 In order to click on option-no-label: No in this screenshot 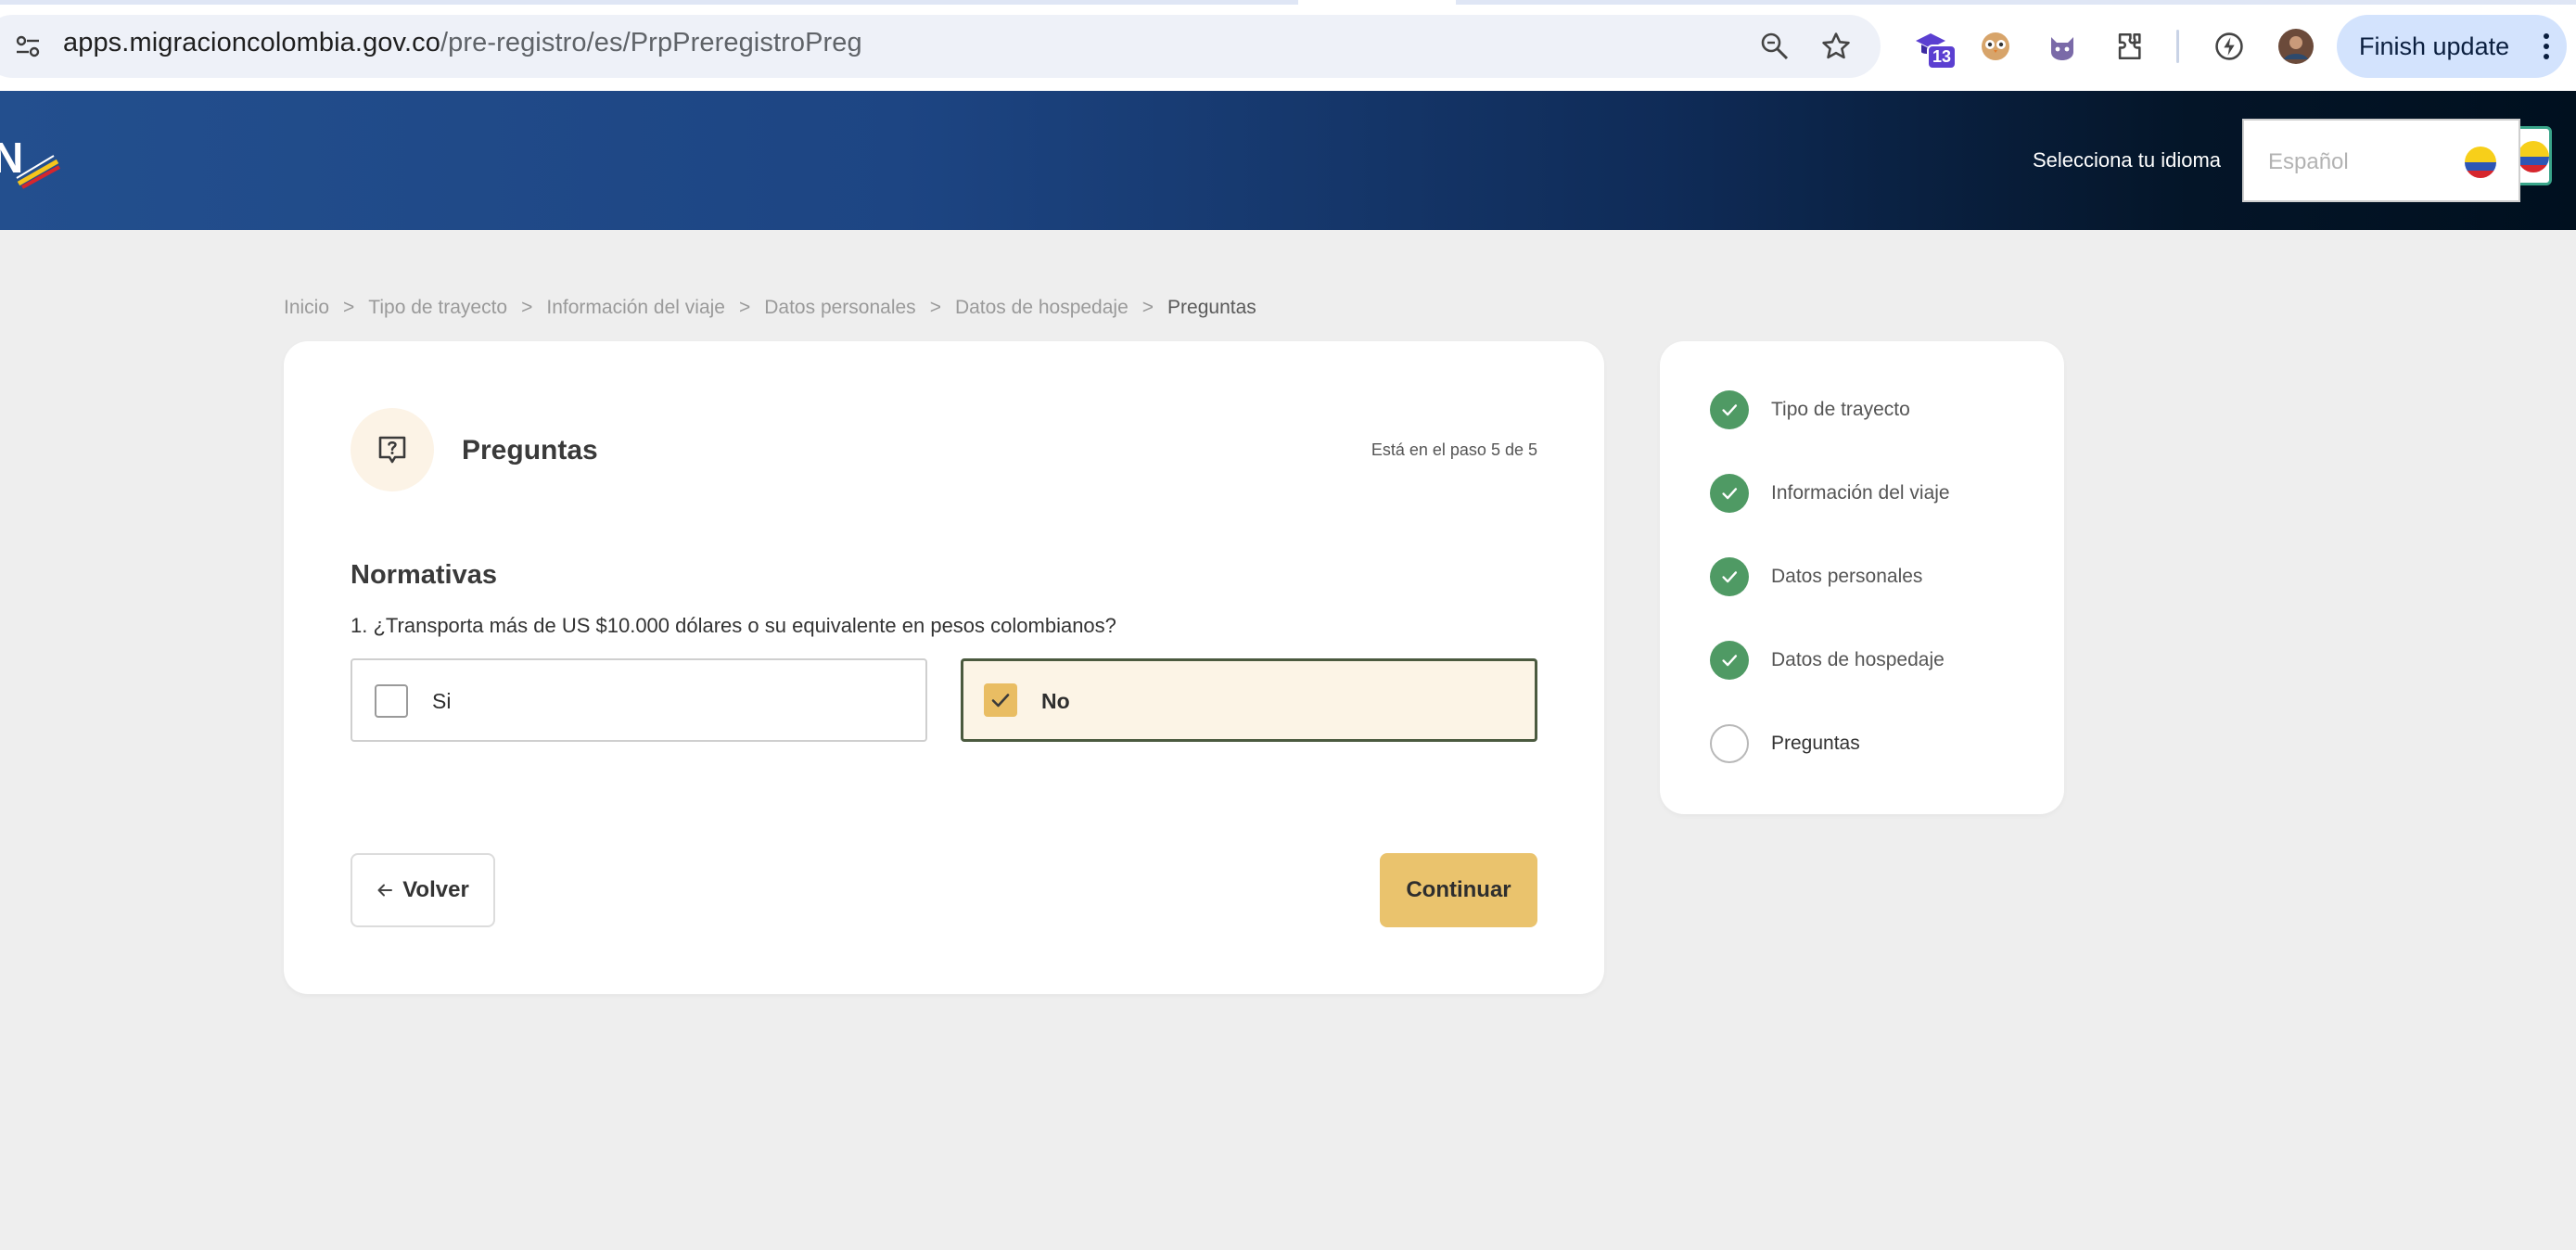, I will do `click(1056, 701)`.